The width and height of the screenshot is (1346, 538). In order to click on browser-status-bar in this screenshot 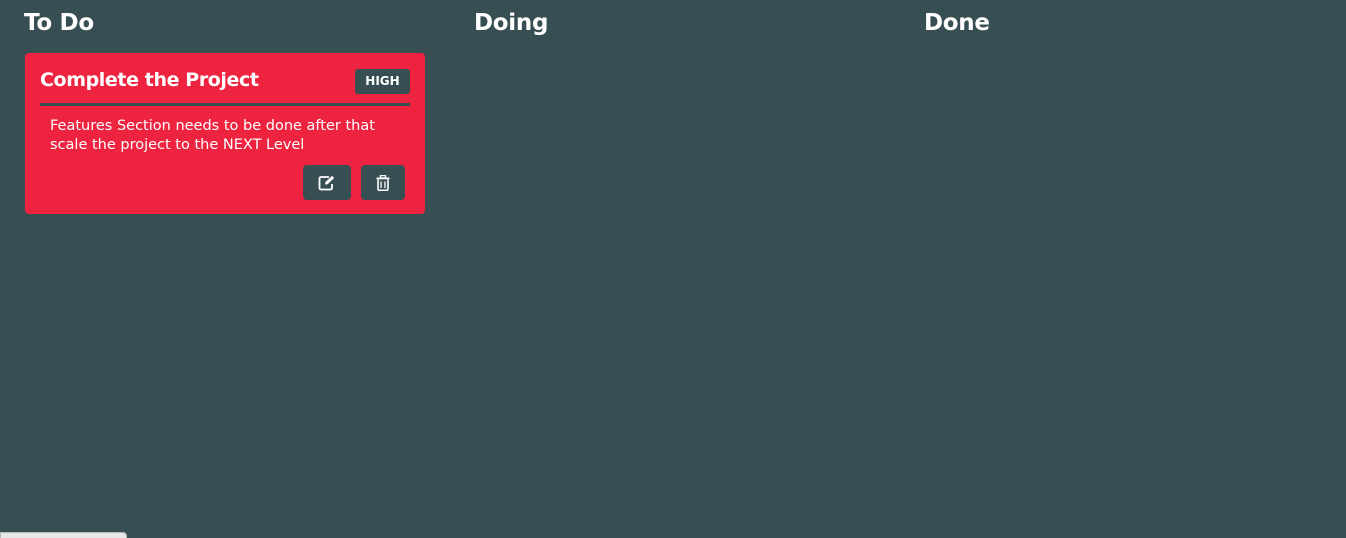, I will do `click(63, 535)`.